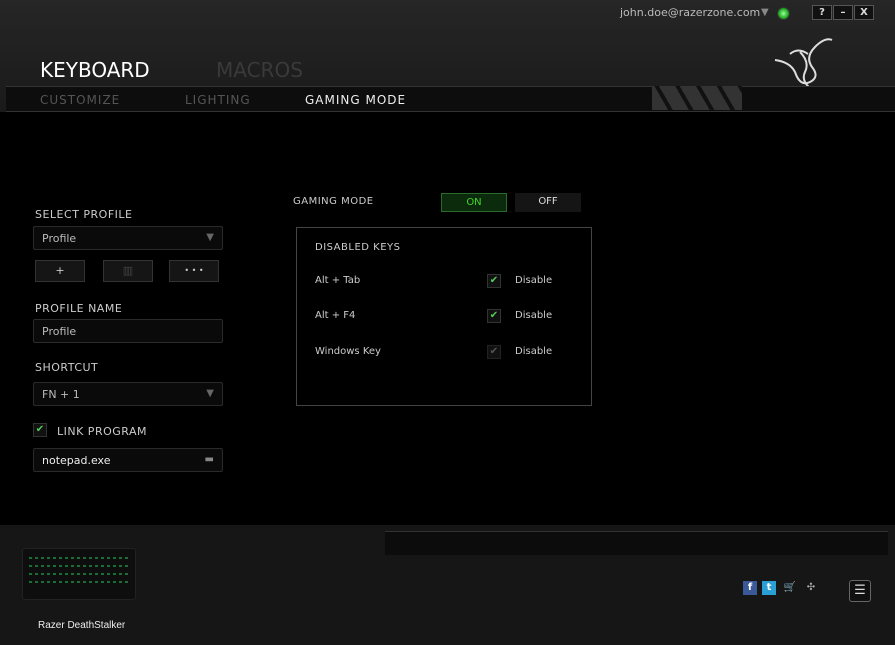 The image size is (895, 645). What do you see at coordinates (348, 351) in the screenshot?
I see `key-windows-label: Windows Key` at bounding box center [348, 351].